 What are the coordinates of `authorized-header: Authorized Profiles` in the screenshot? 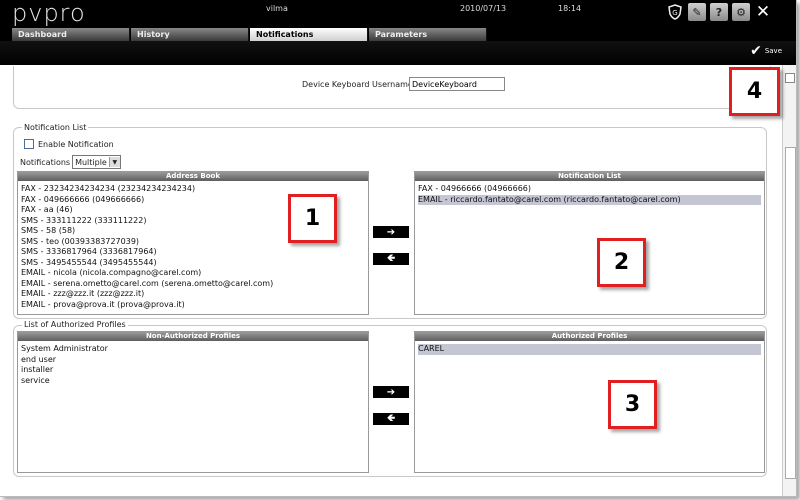 It's located at (589, 336).